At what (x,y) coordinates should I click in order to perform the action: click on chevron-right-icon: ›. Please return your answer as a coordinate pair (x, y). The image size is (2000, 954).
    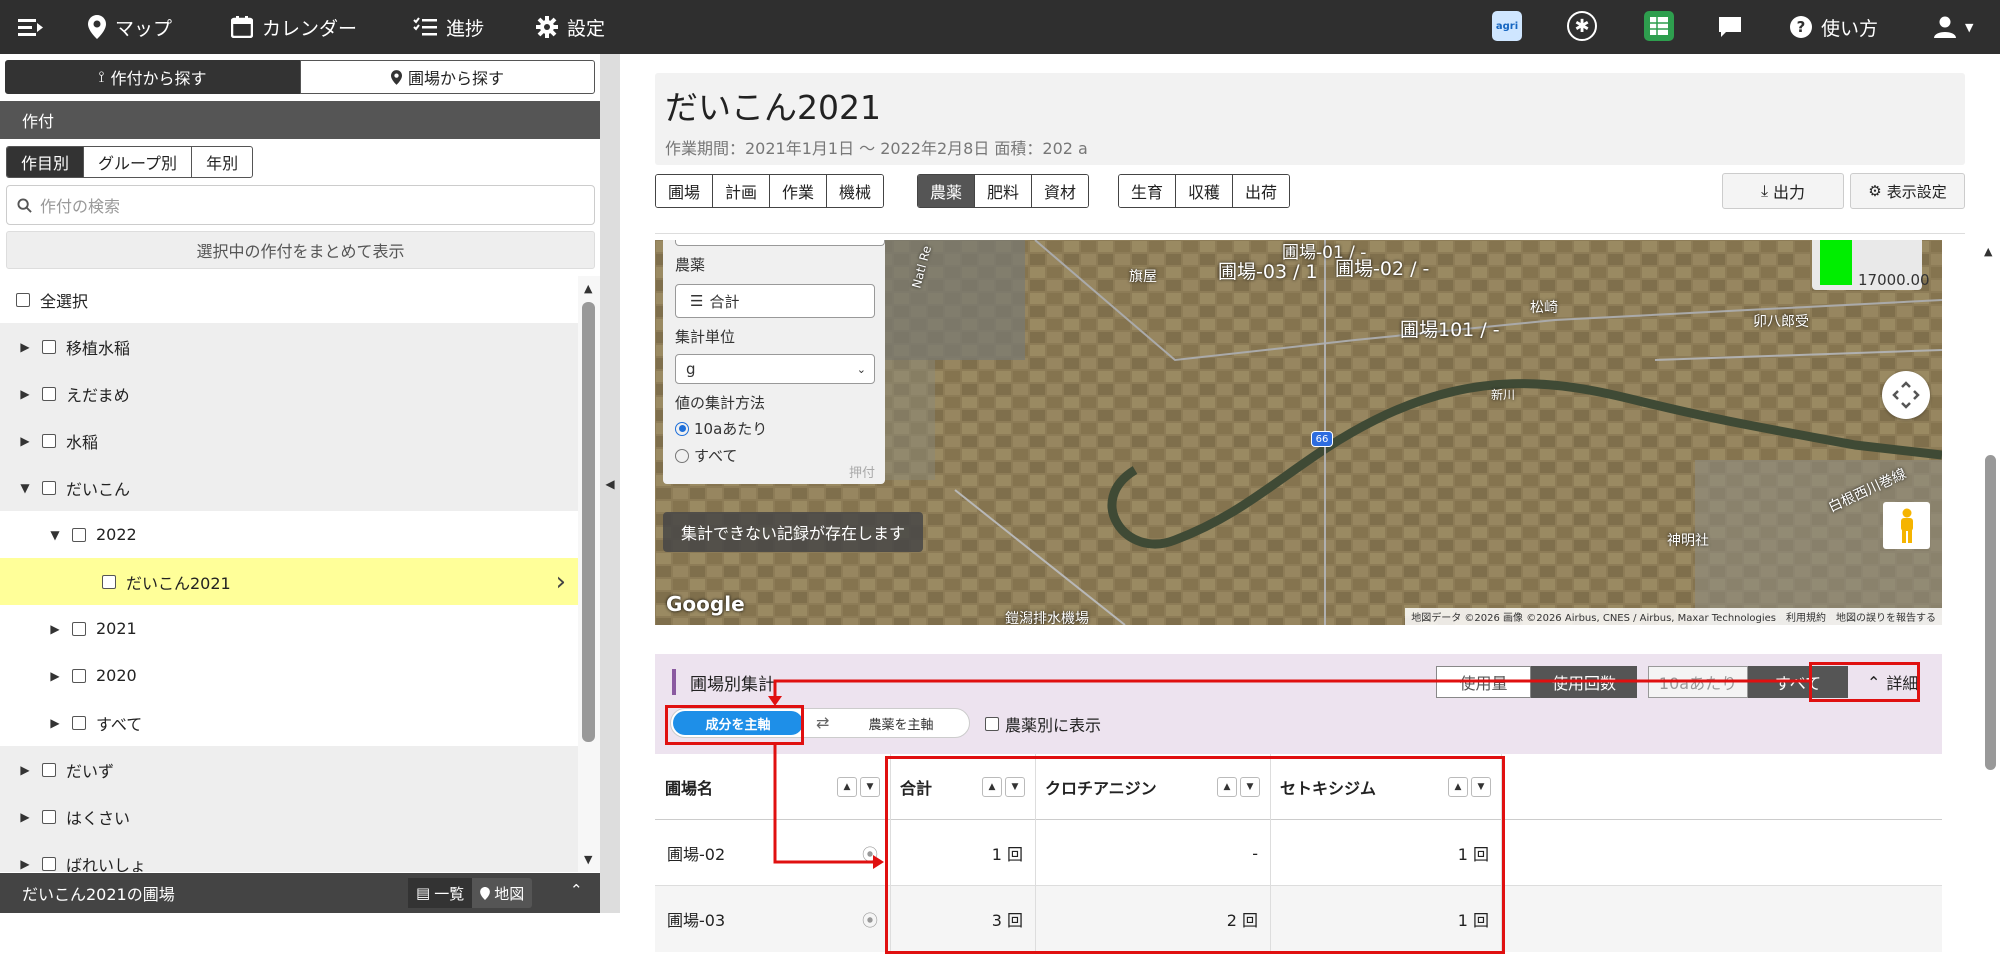
    Looking at the image, I should click on (561, 582).